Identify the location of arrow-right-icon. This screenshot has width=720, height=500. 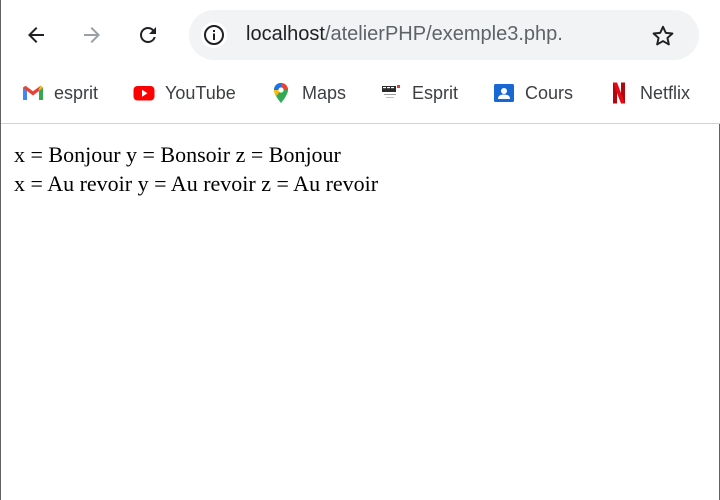
(92, 35).